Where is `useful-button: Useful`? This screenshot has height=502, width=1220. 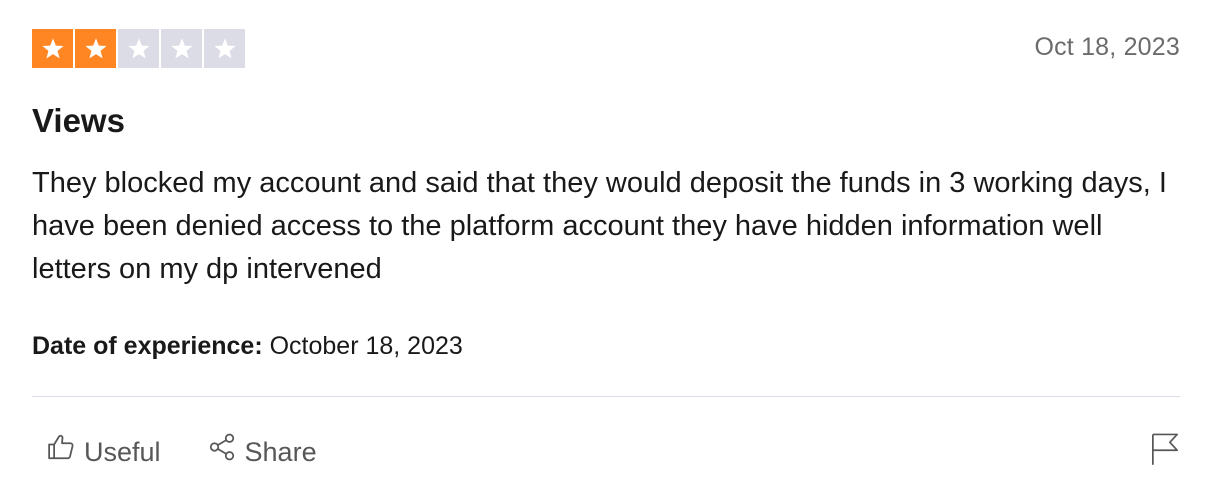
useful-button: Useful is located at coordinates (103, 451).